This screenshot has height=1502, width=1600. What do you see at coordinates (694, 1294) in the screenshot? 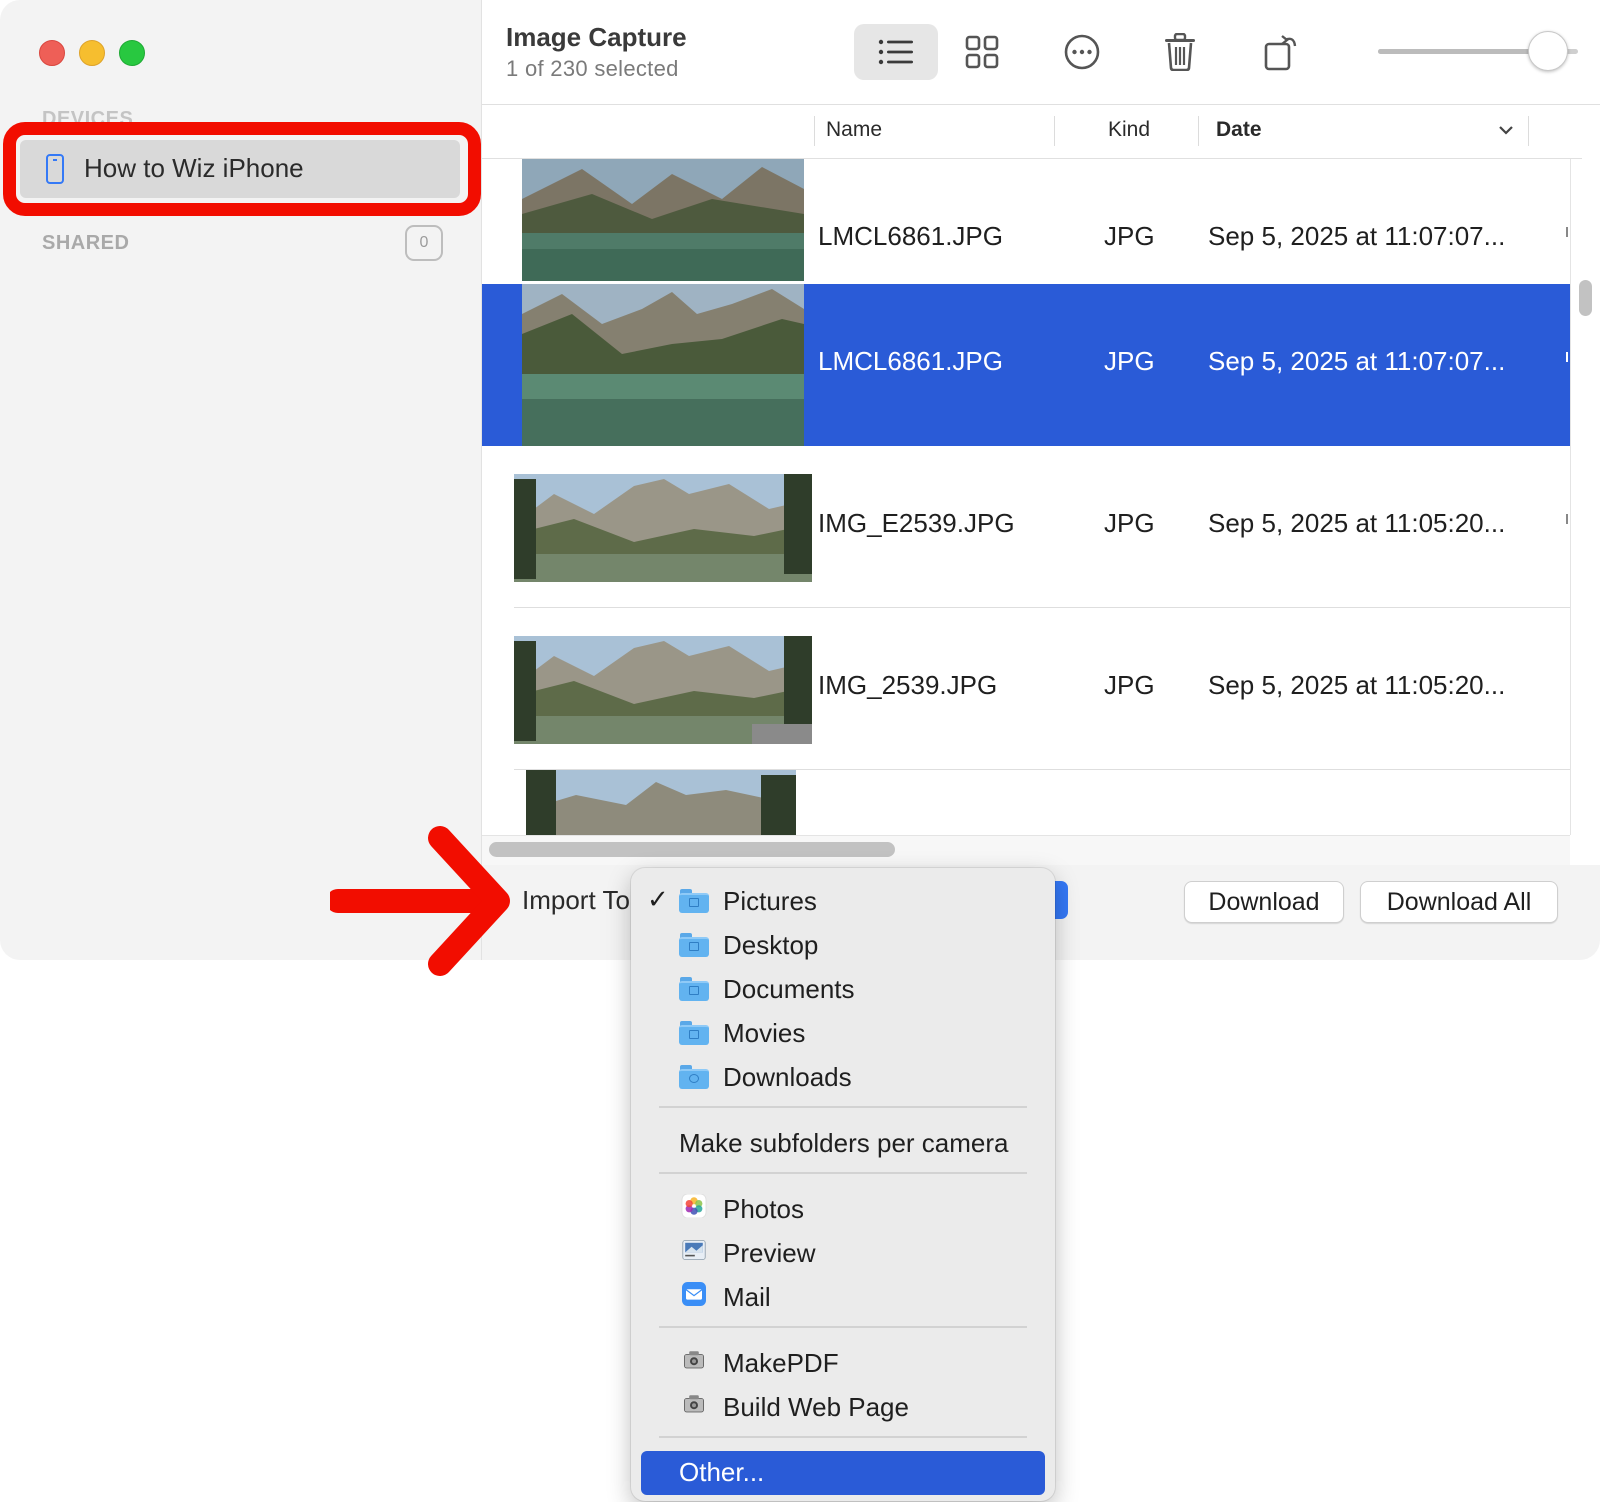
I see `mail-app-icon` at bounding box center [694, 1294].